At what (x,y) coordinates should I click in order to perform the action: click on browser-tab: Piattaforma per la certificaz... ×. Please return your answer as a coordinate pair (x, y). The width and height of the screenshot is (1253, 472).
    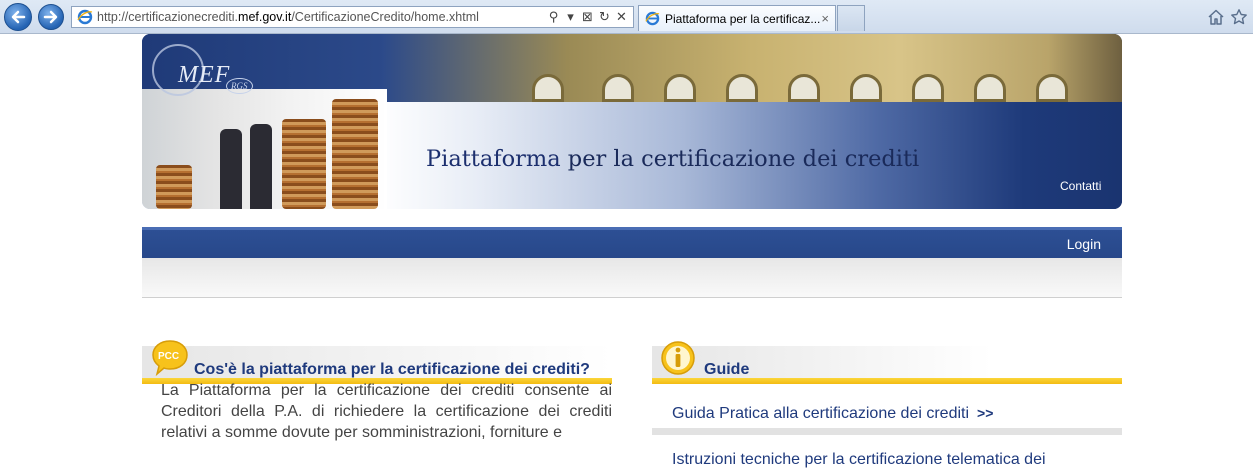
    Looking at the image, I should click on (737, 18).